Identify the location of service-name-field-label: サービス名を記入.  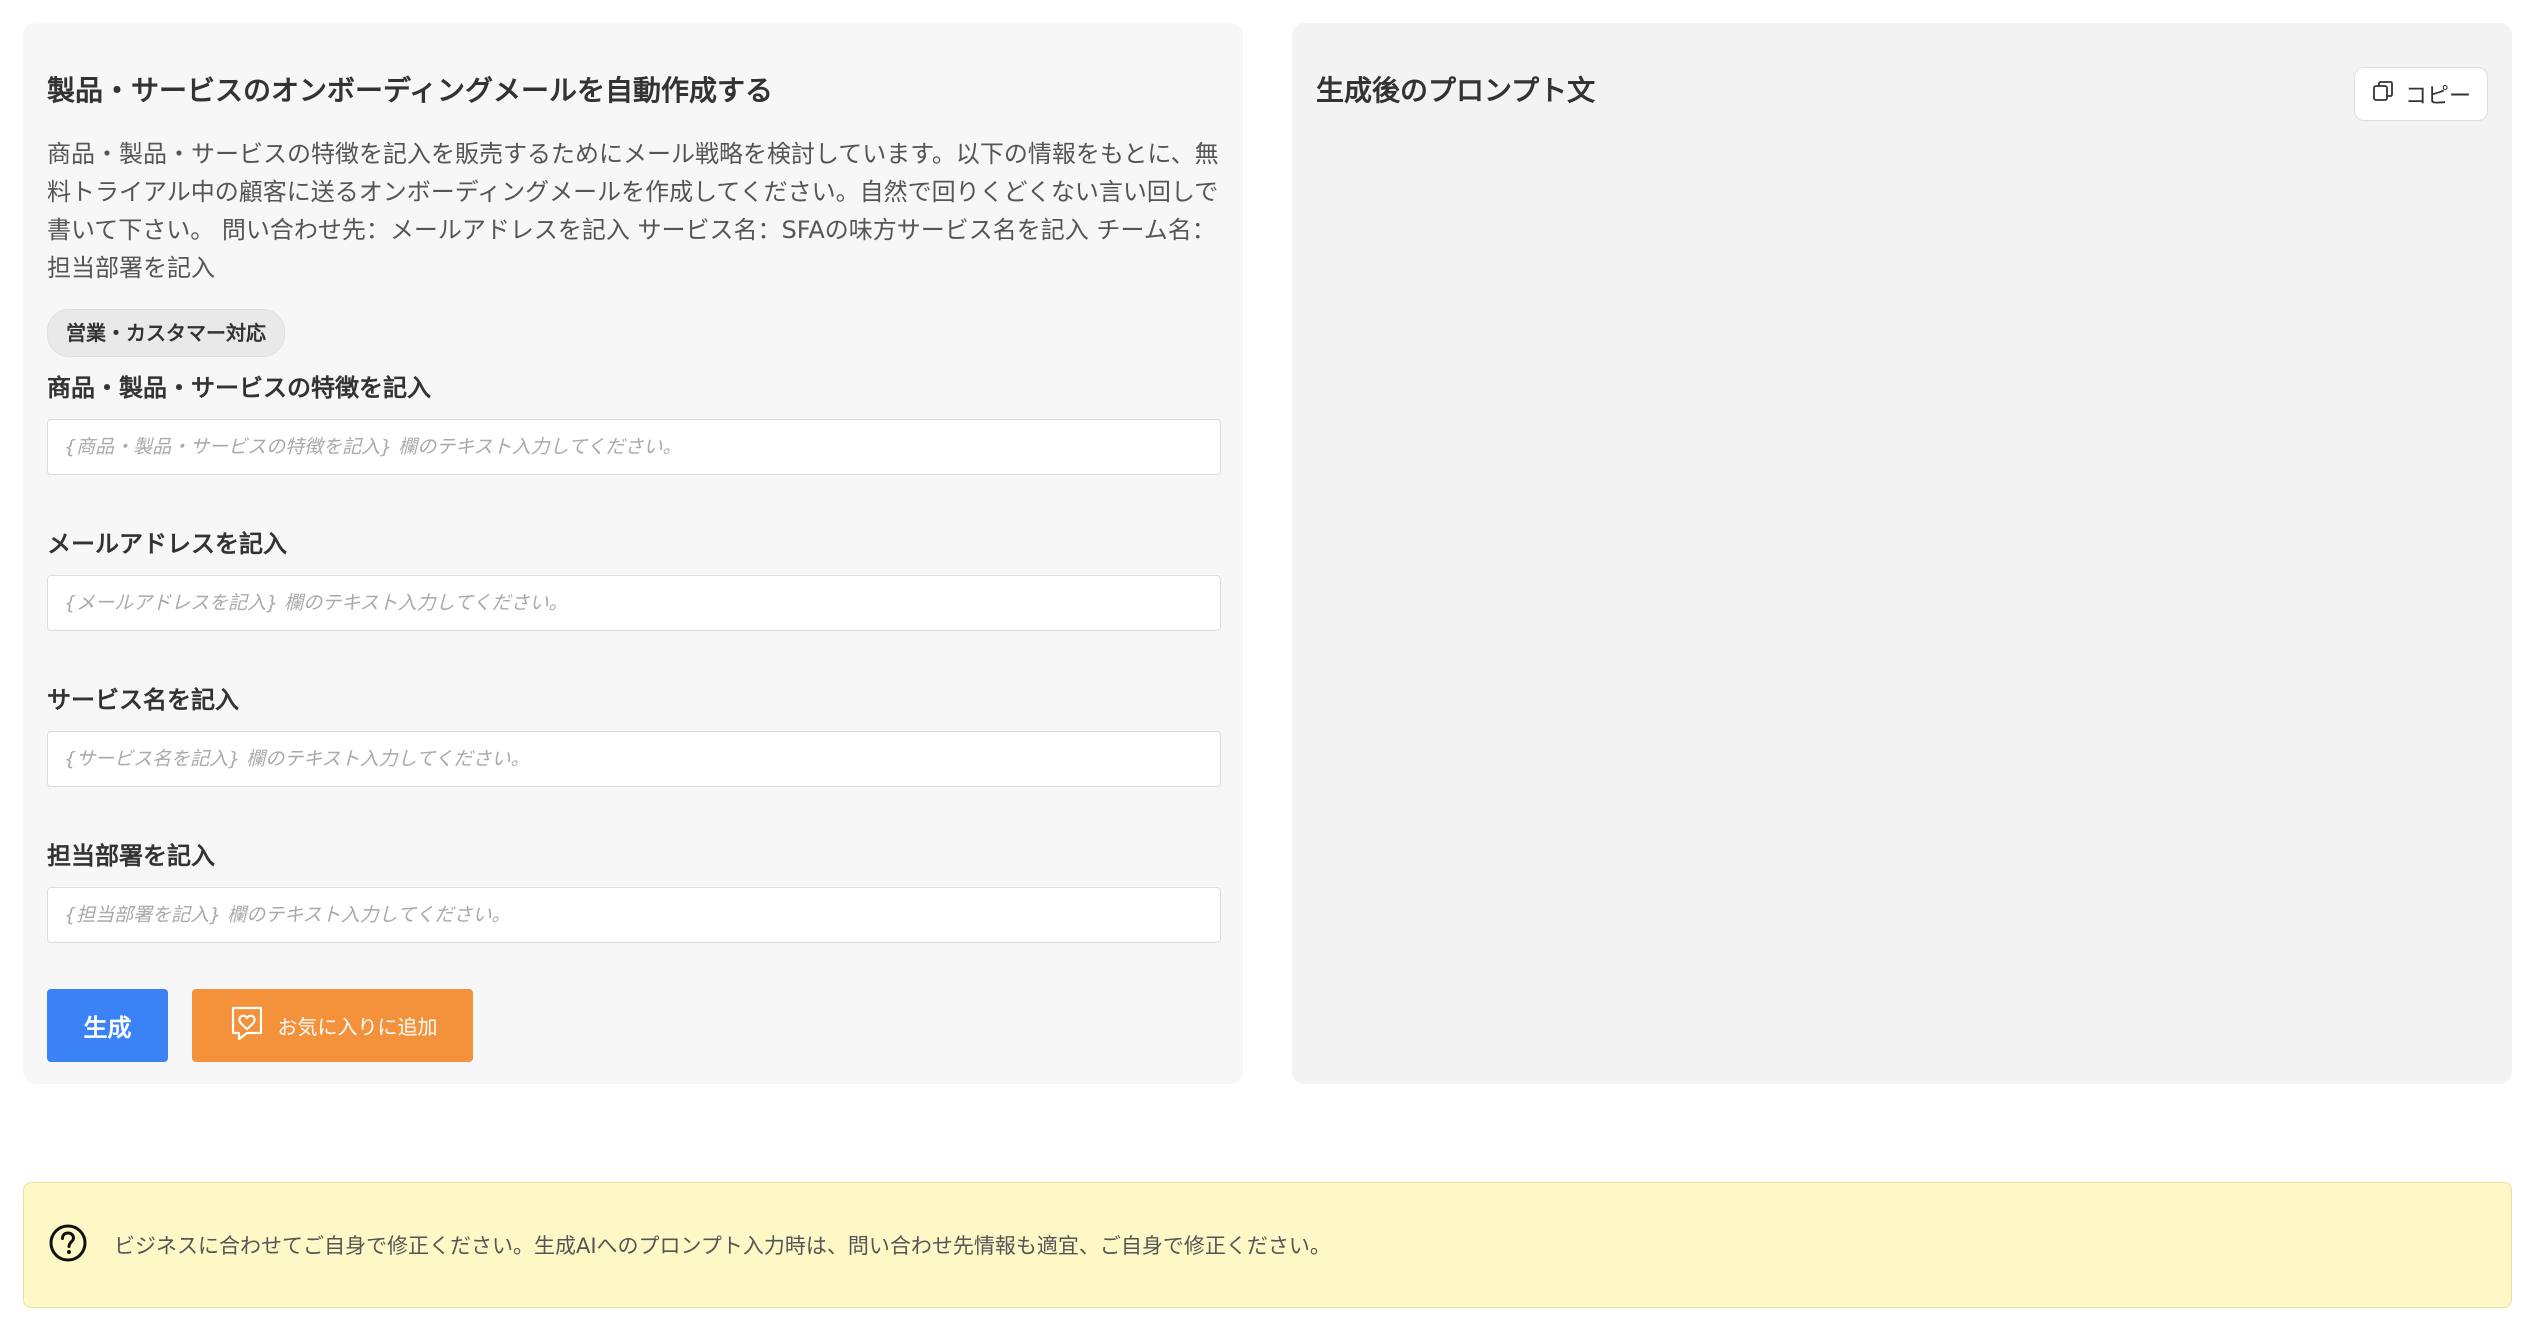
(143, 700).